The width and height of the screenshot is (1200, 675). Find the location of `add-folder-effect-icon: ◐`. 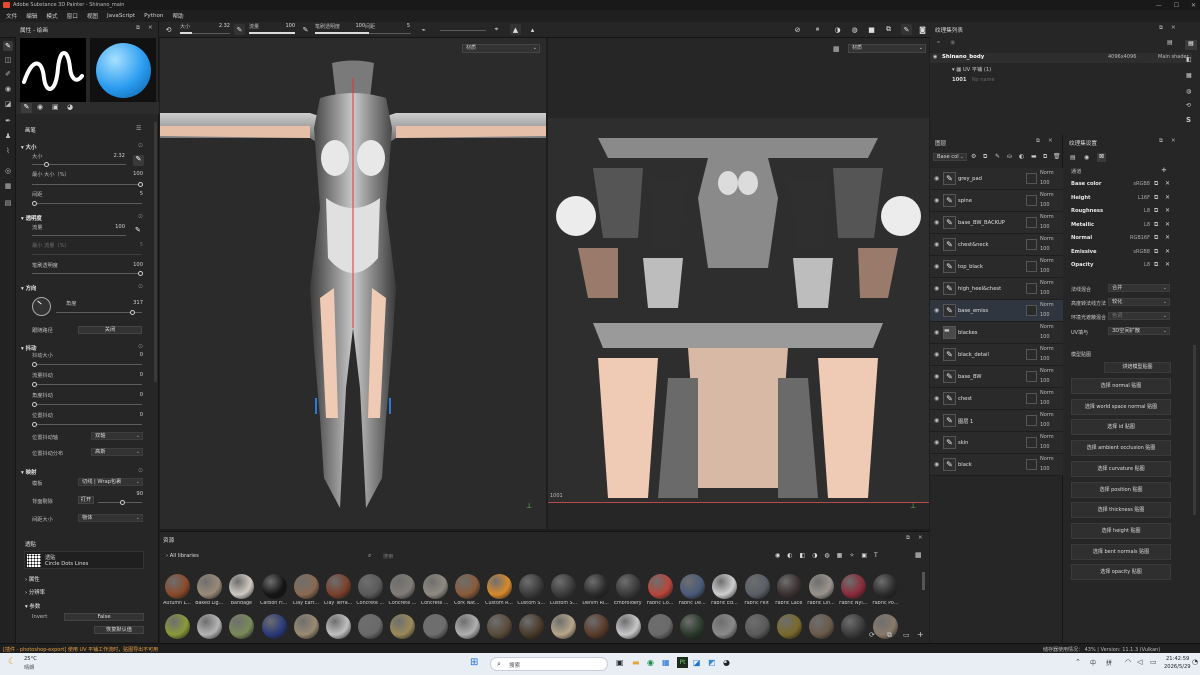

add-folder-effect-icon: ◐ is located at coordinates (1021, 156).